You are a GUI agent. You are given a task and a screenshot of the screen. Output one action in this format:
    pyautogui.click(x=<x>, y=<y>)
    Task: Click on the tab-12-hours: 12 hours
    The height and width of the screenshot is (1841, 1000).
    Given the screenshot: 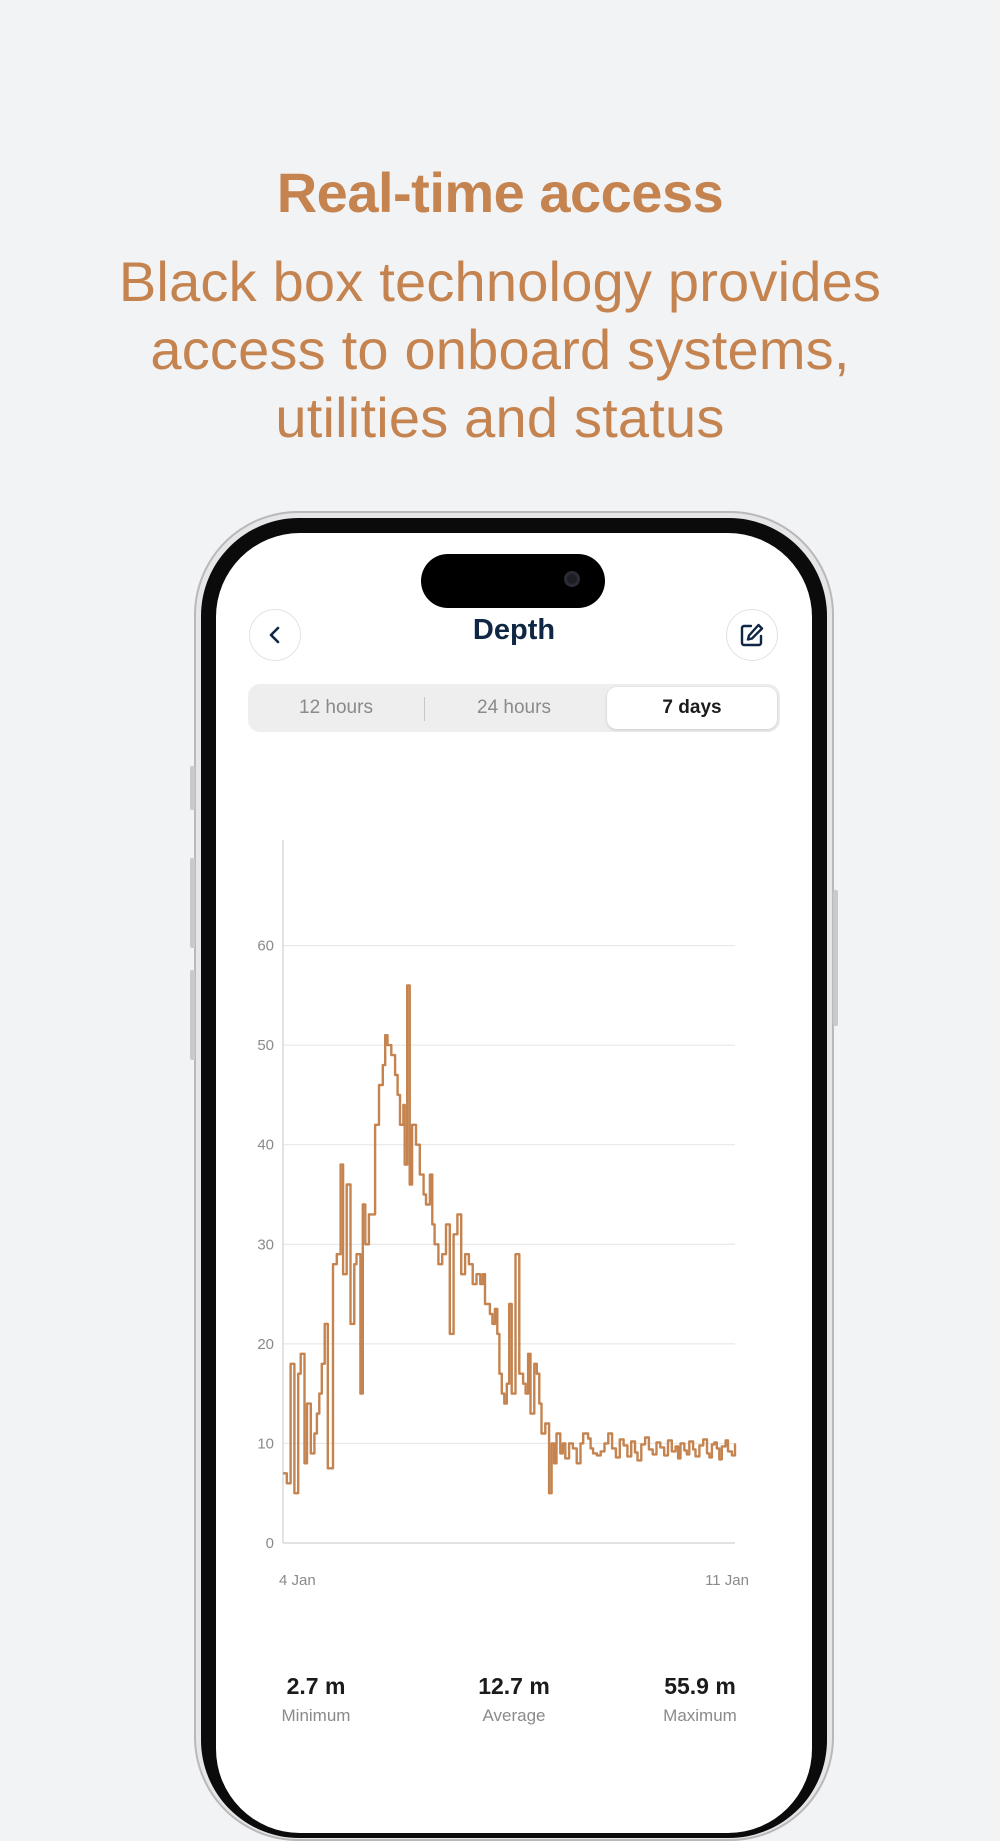 What is the action you would take?
    pyautogui.click(x=336, y=708)
    